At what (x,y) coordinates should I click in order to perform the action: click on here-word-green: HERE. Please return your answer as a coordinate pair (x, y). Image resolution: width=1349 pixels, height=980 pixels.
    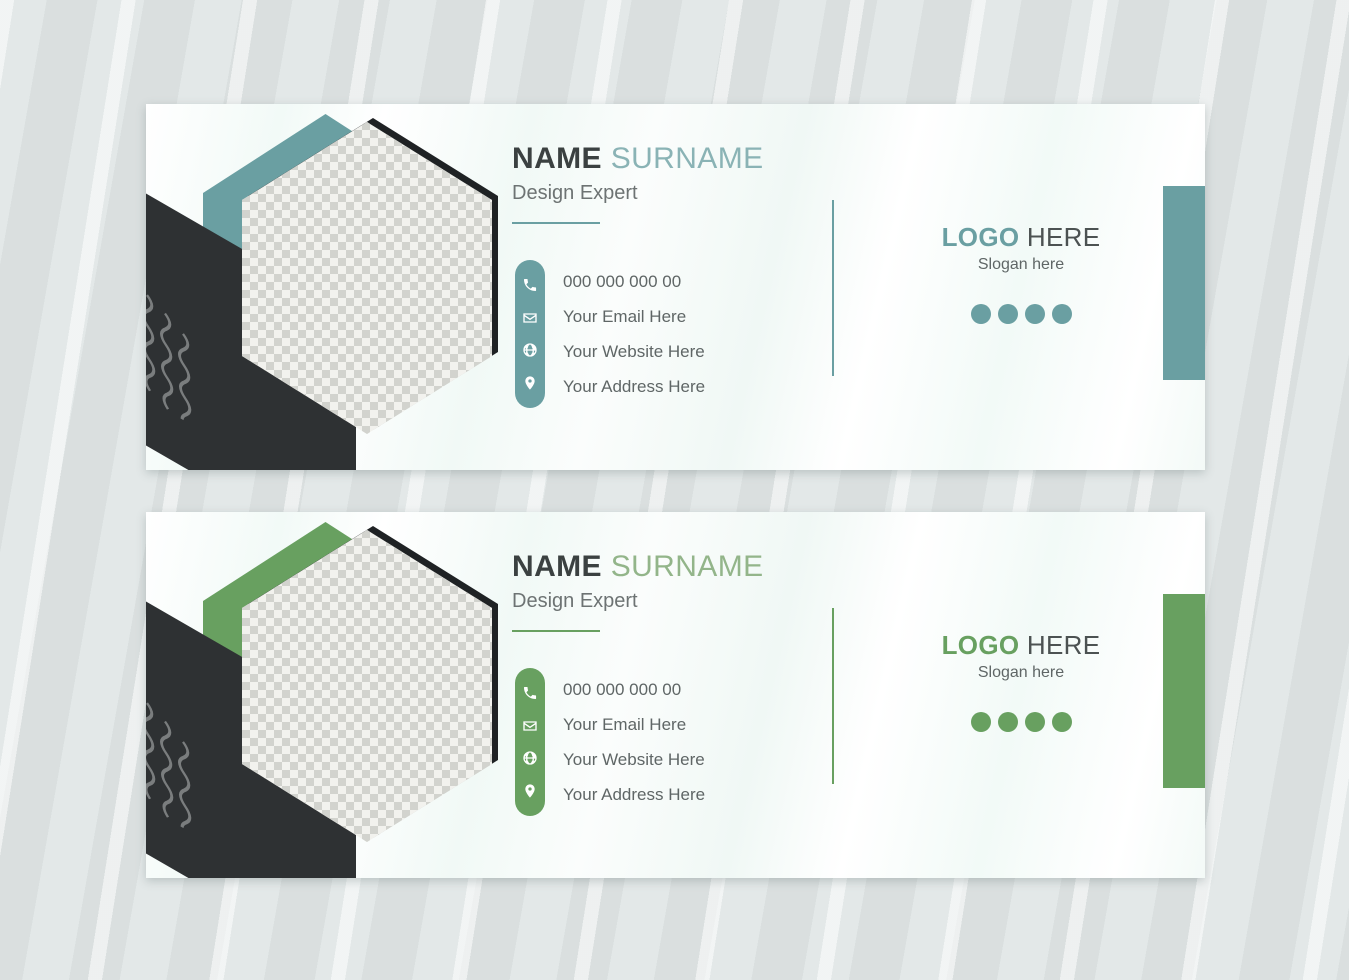
    Looking at the image, I should click on (1063, 645).